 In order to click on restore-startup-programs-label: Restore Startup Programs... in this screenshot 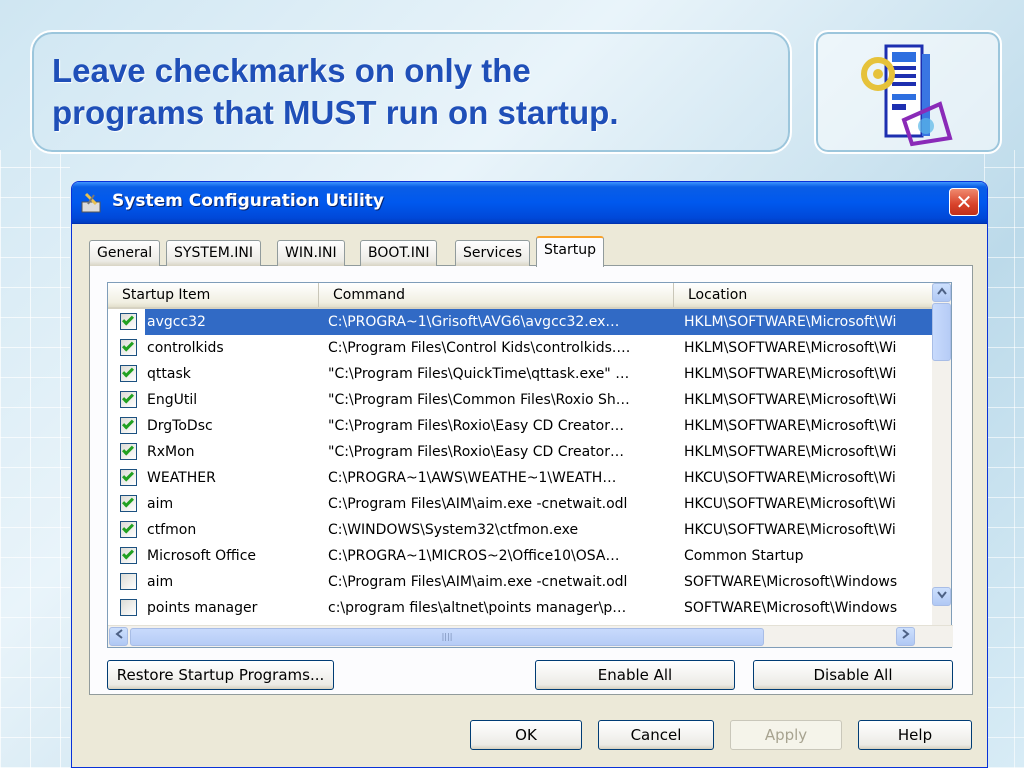, I will do `click(220, 675)`.